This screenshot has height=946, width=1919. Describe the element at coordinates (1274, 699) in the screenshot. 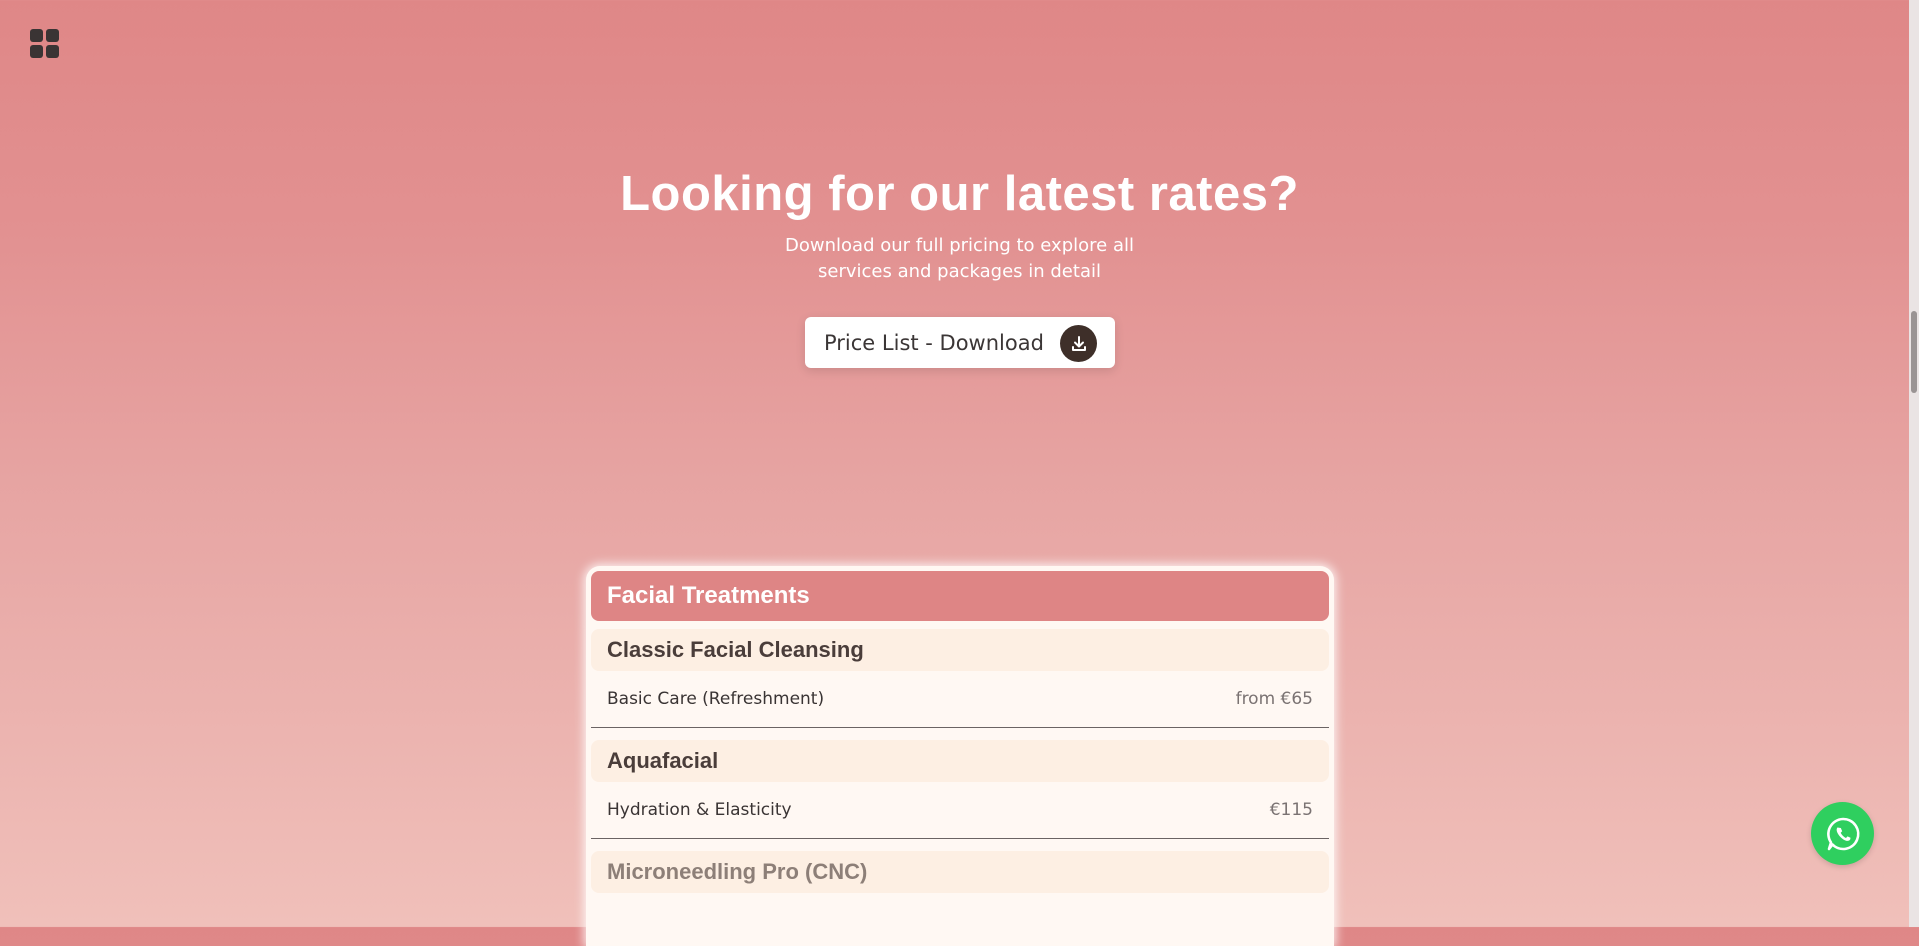

I see `service-price: from €65` at that location.